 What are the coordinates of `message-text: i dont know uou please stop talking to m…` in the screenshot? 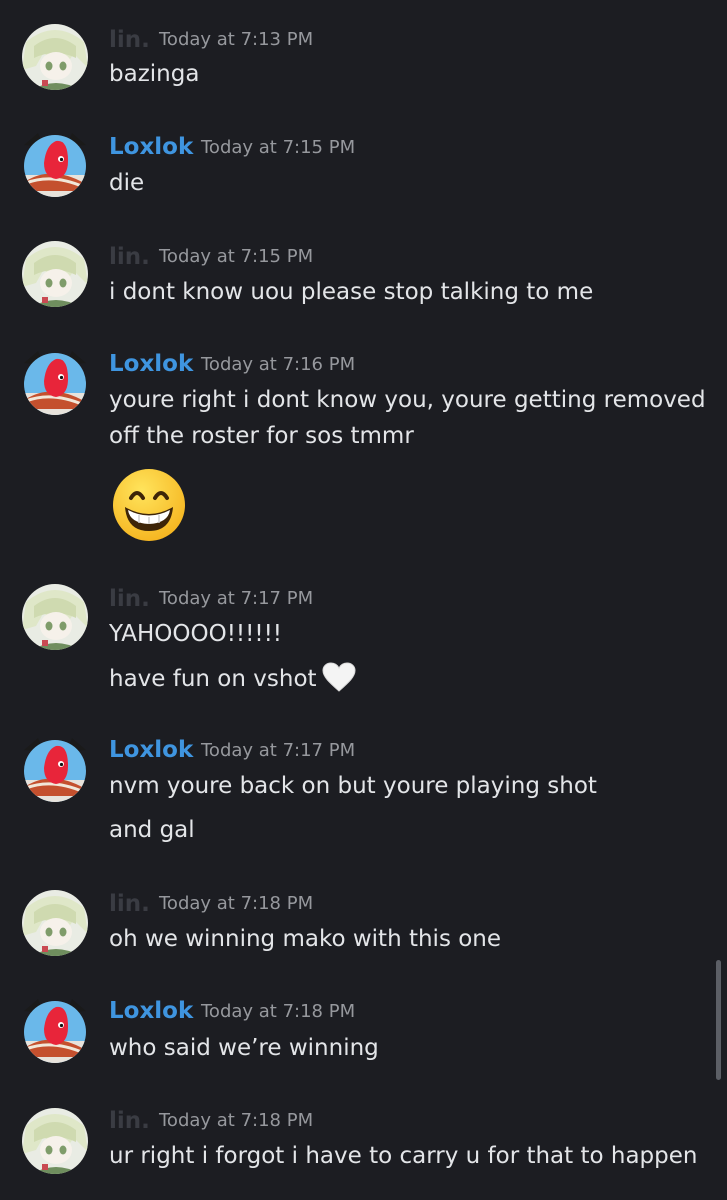 It's located at (351, 292).